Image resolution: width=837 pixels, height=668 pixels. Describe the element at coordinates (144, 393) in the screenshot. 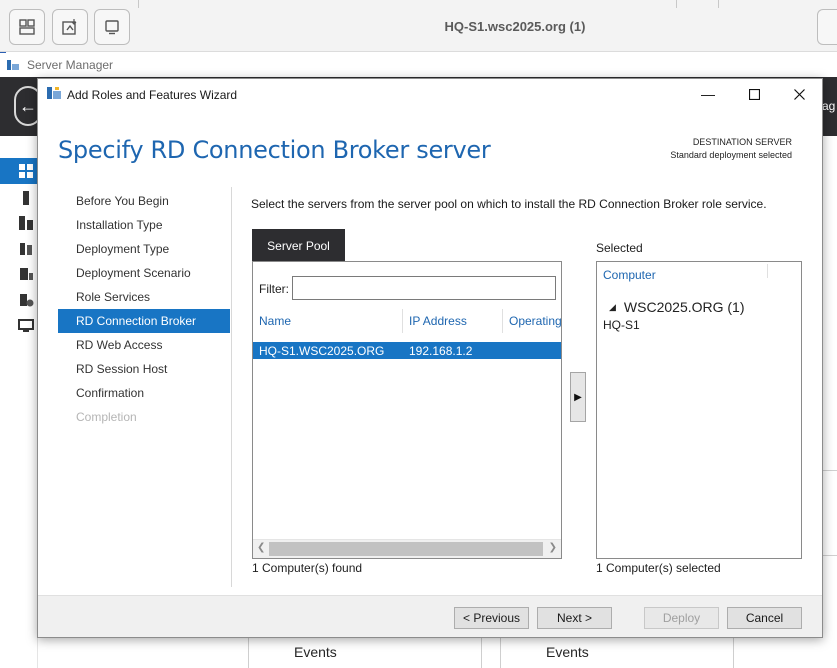

I see `step-confirmation: Confirmation` at that location.